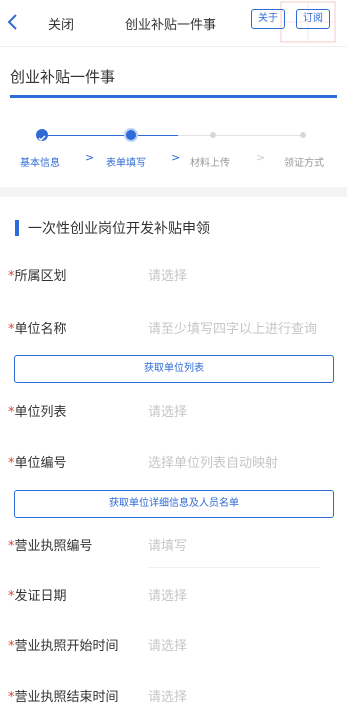 This screenshot has width=347, height=711. I want to click on form-header-accent, so click(17, 228).